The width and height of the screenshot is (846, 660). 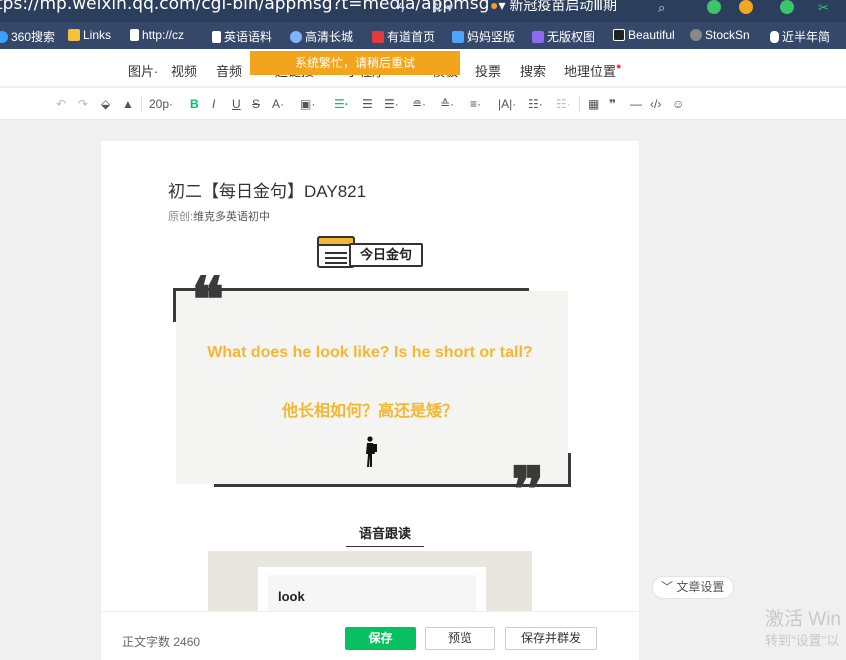 What do you see at coordinates (341, 104) in the screenshot?
I see `align-icon: ☰·` at bounding box center [341, 104].